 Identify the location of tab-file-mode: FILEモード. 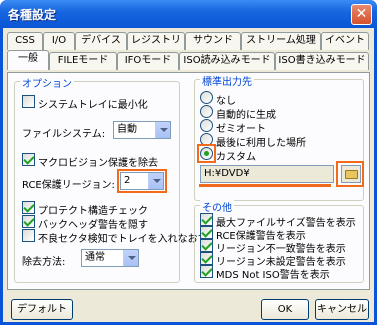
(83, 61).